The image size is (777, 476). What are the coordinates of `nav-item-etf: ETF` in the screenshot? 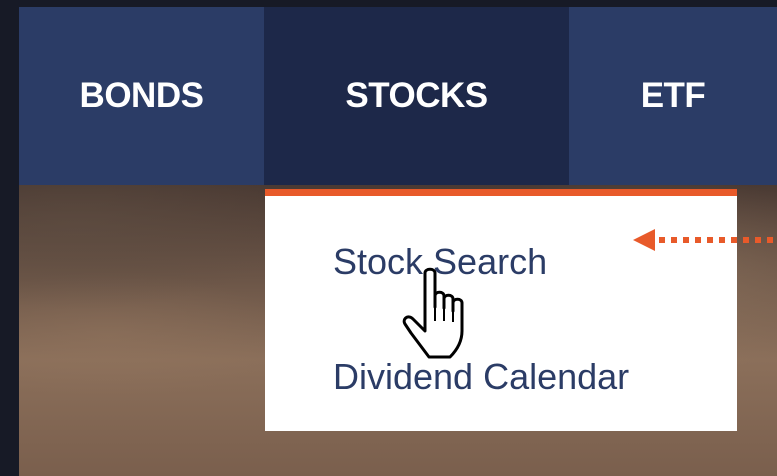 It's located at (673, 96).